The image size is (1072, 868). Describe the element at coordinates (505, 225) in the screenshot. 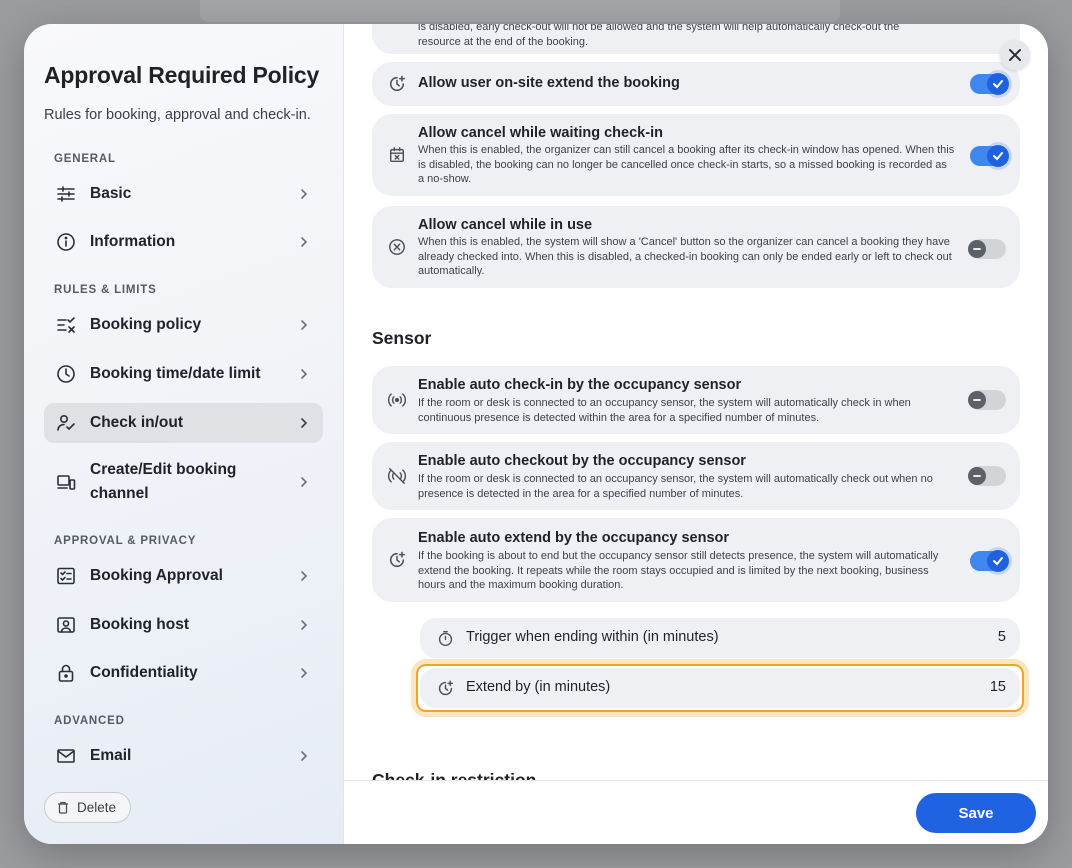

I see `card-title: Allow cancel while in use` at that location.